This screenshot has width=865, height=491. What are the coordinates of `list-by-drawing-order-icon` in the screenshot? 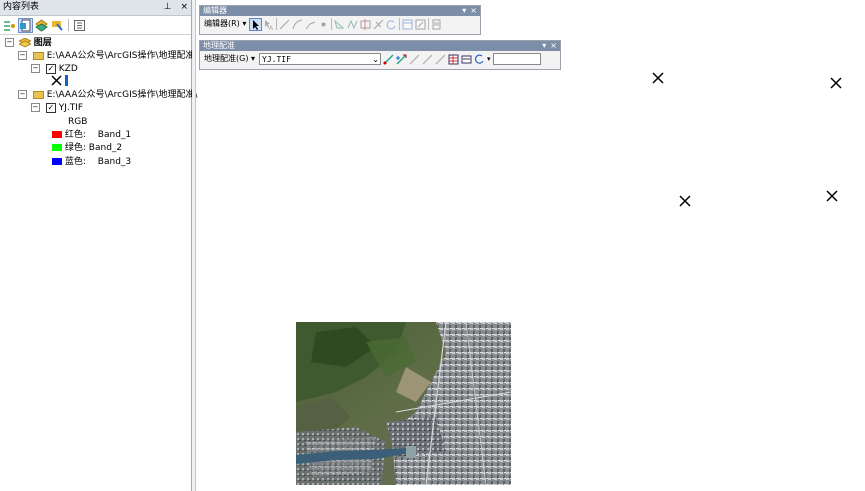 It's located at (9, 25).